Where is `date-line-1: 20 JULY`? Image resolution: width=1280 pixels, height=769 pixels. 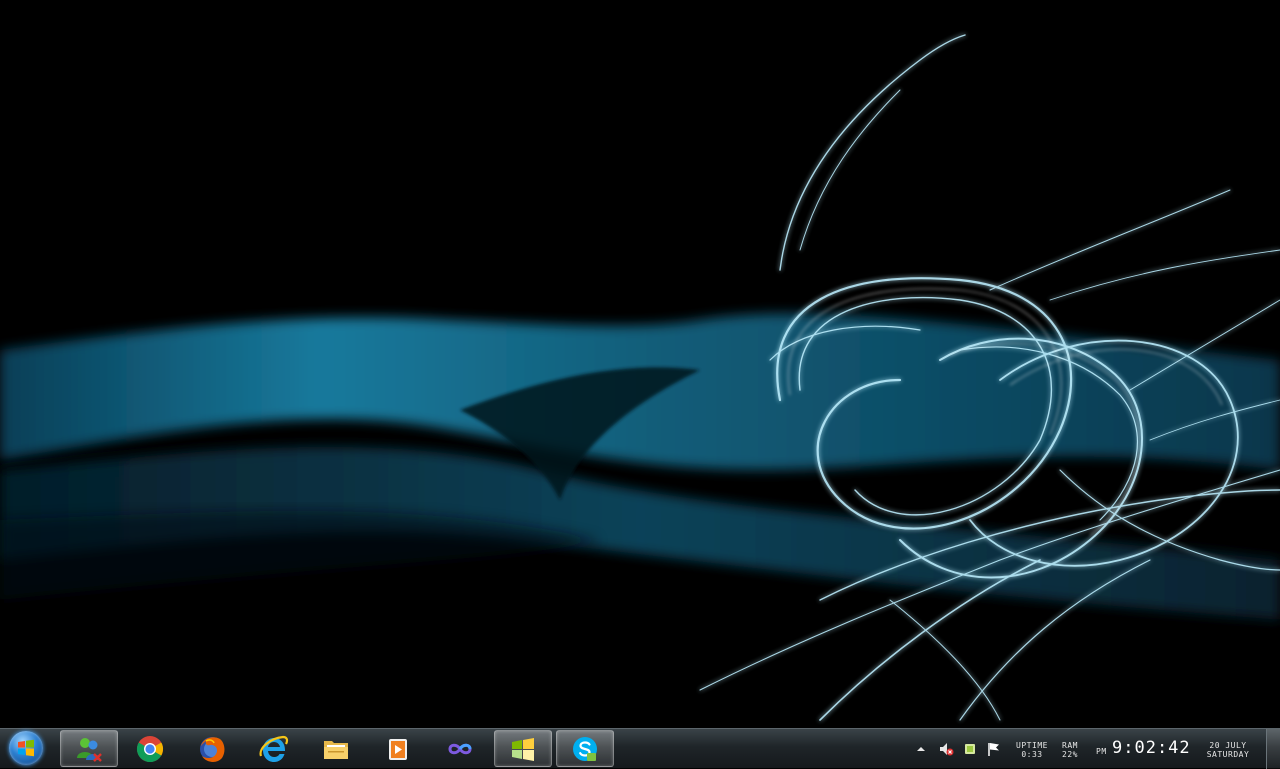 date-line-1: 20 JULY is located at coordinates (1228, 745).